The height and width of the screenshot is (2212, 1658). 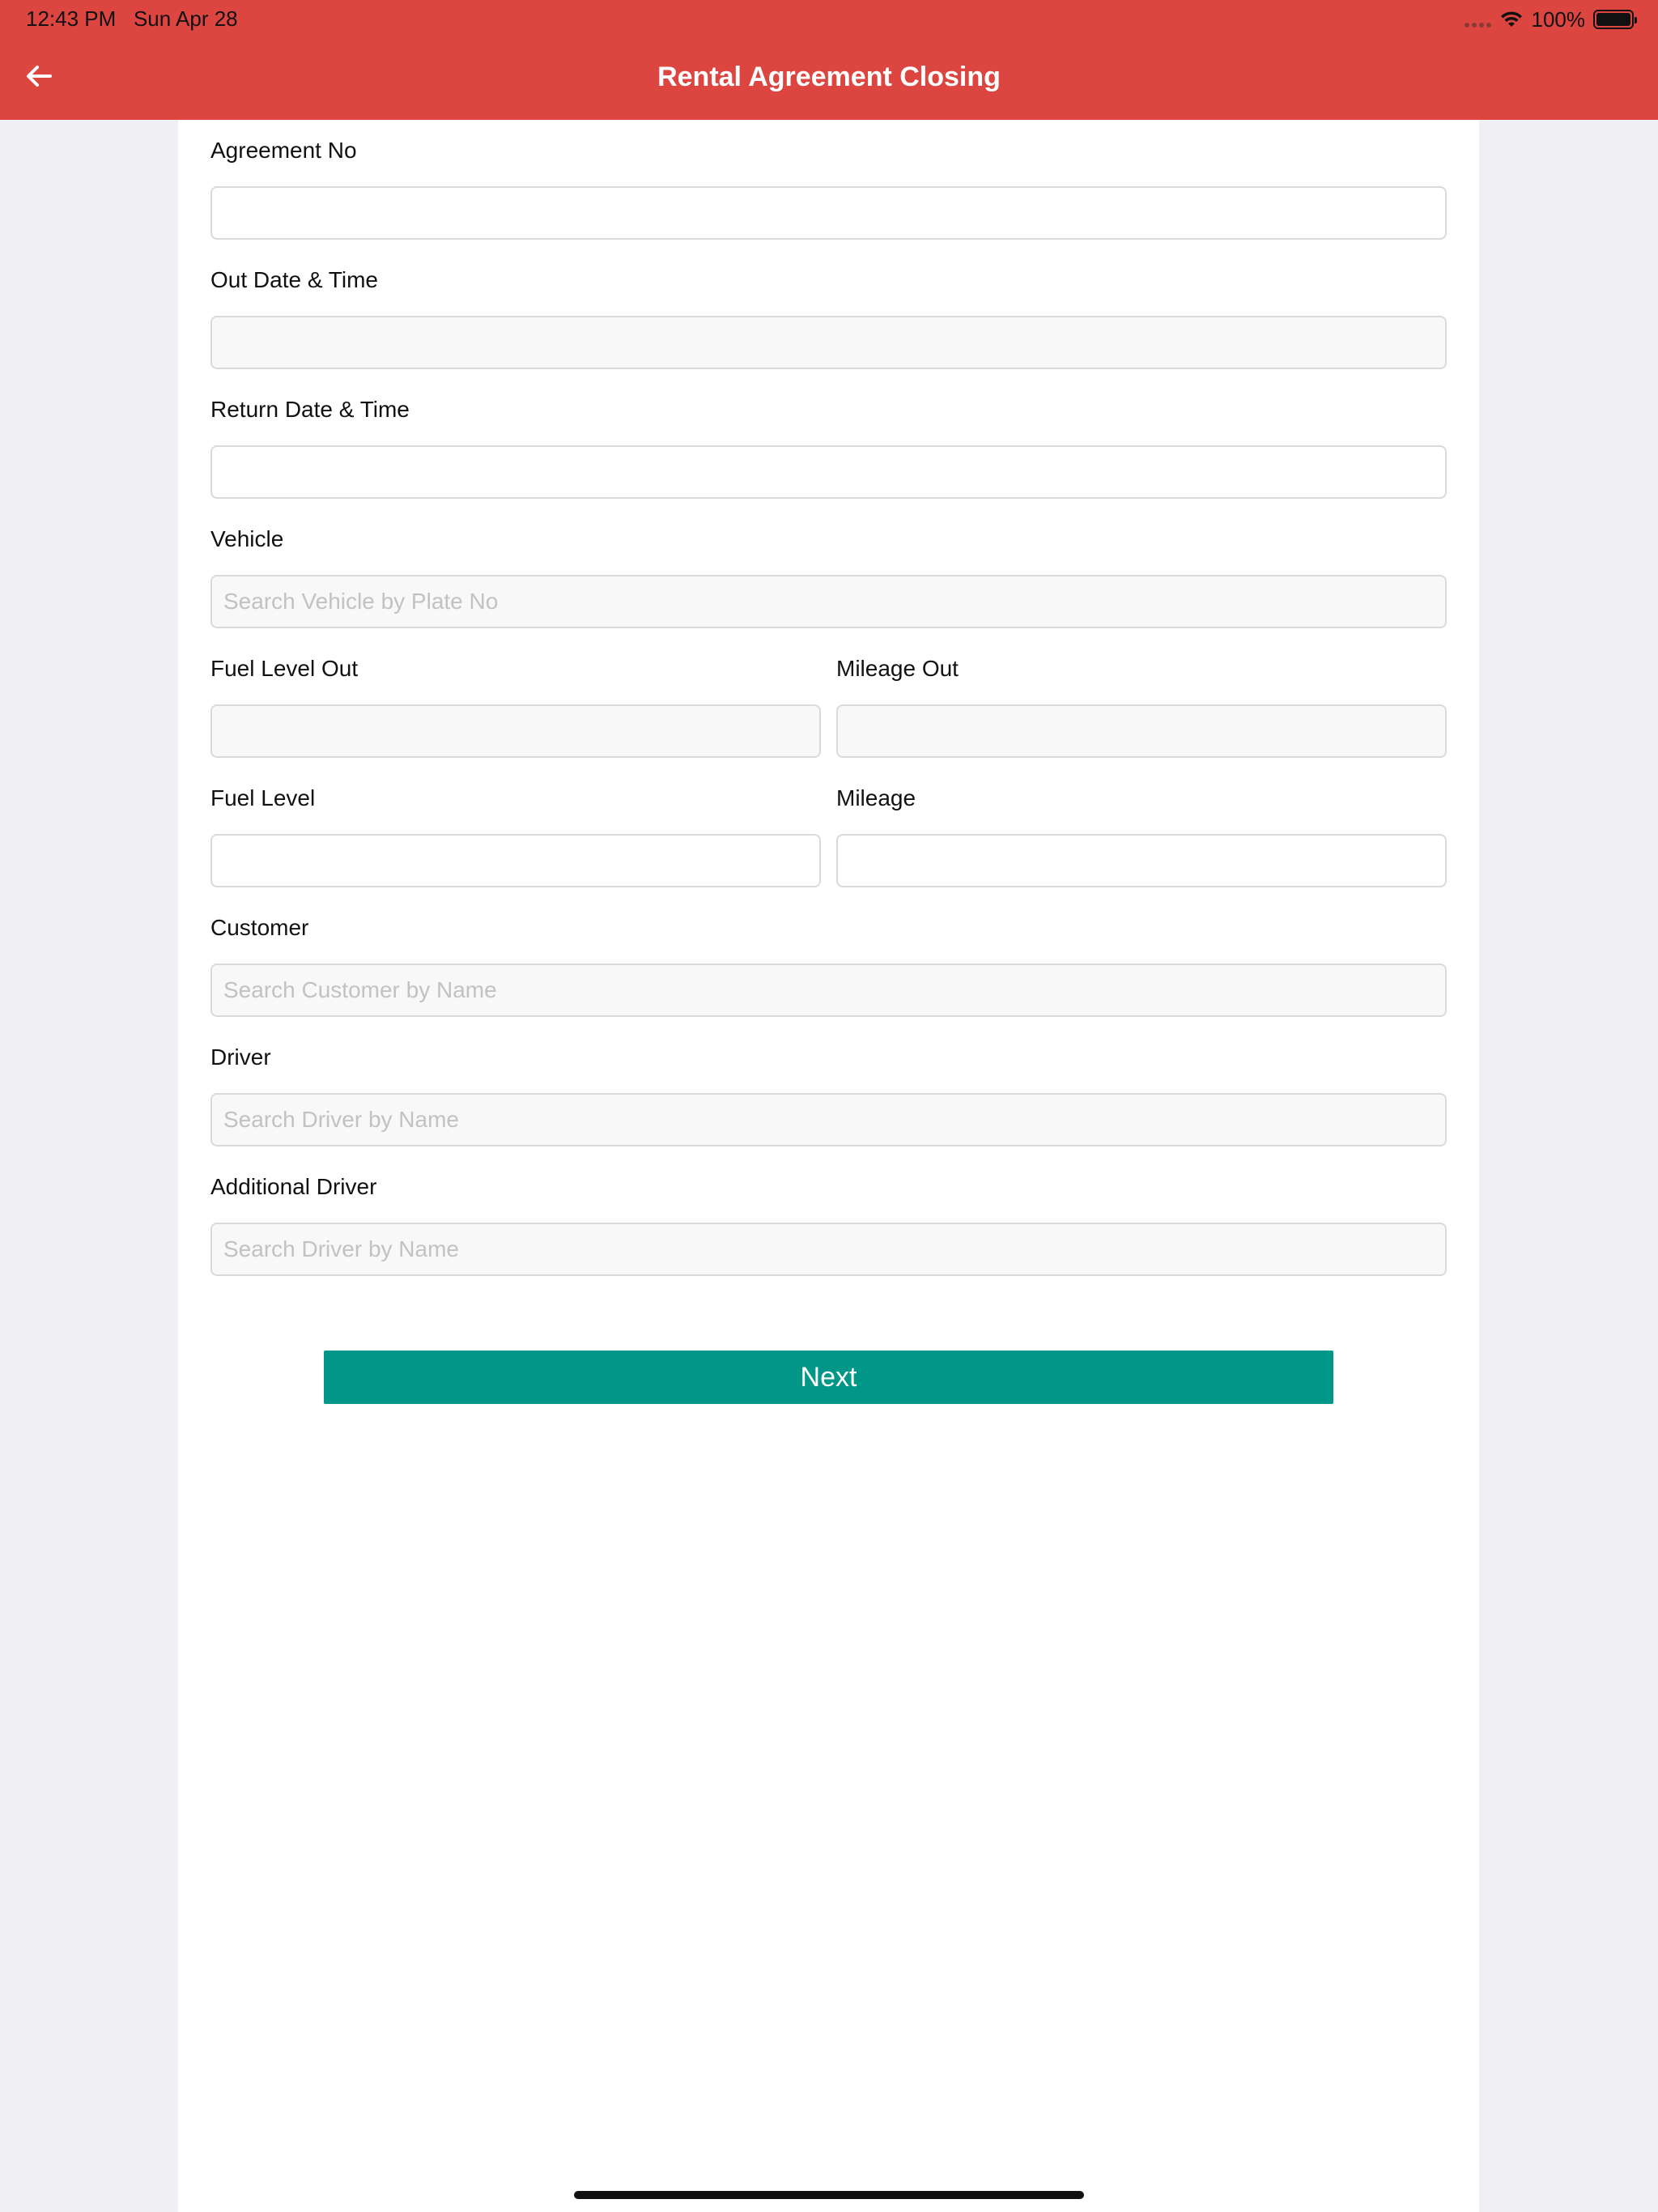 I want to click on wifi-icon, so click(x=1511, y=19).